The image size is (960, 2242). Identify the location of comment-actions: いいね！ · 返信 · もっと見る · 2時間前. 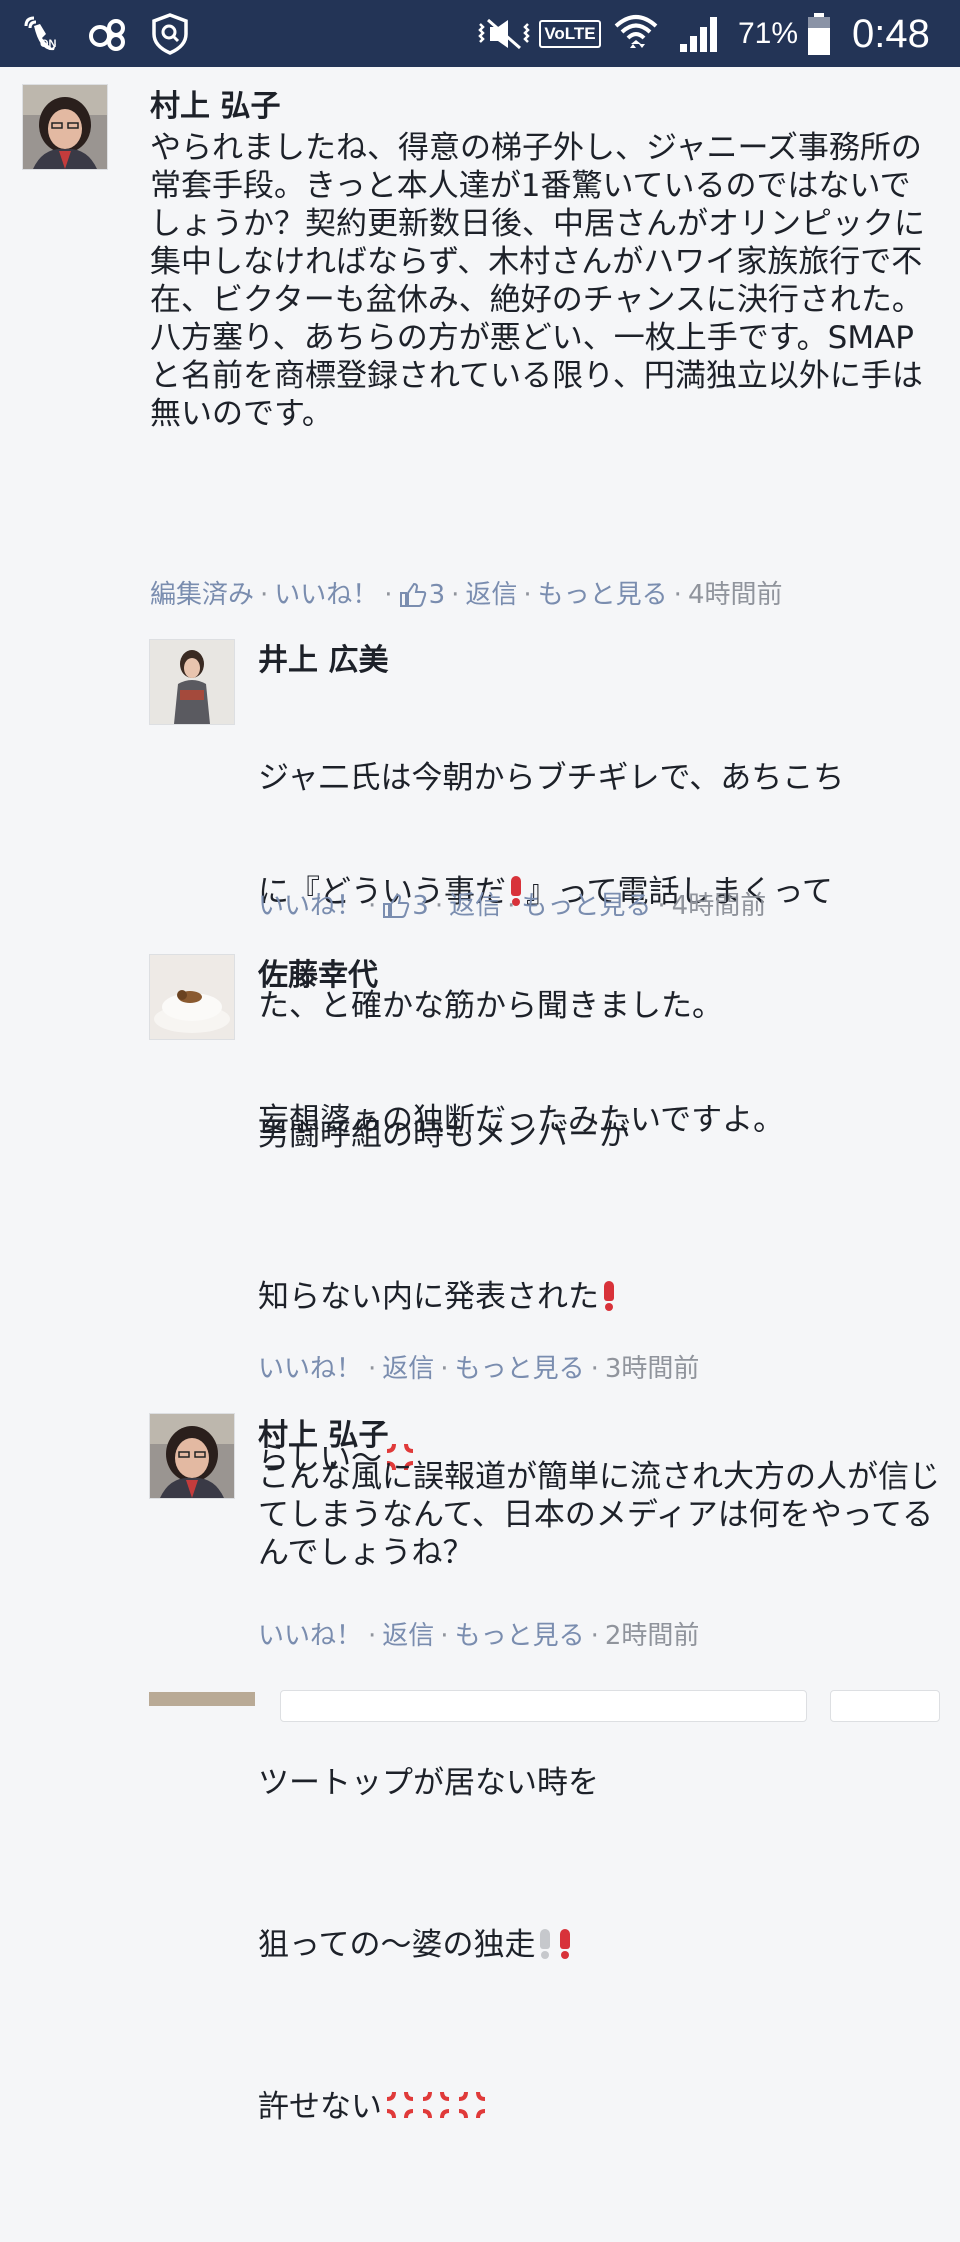
(478, 1636).